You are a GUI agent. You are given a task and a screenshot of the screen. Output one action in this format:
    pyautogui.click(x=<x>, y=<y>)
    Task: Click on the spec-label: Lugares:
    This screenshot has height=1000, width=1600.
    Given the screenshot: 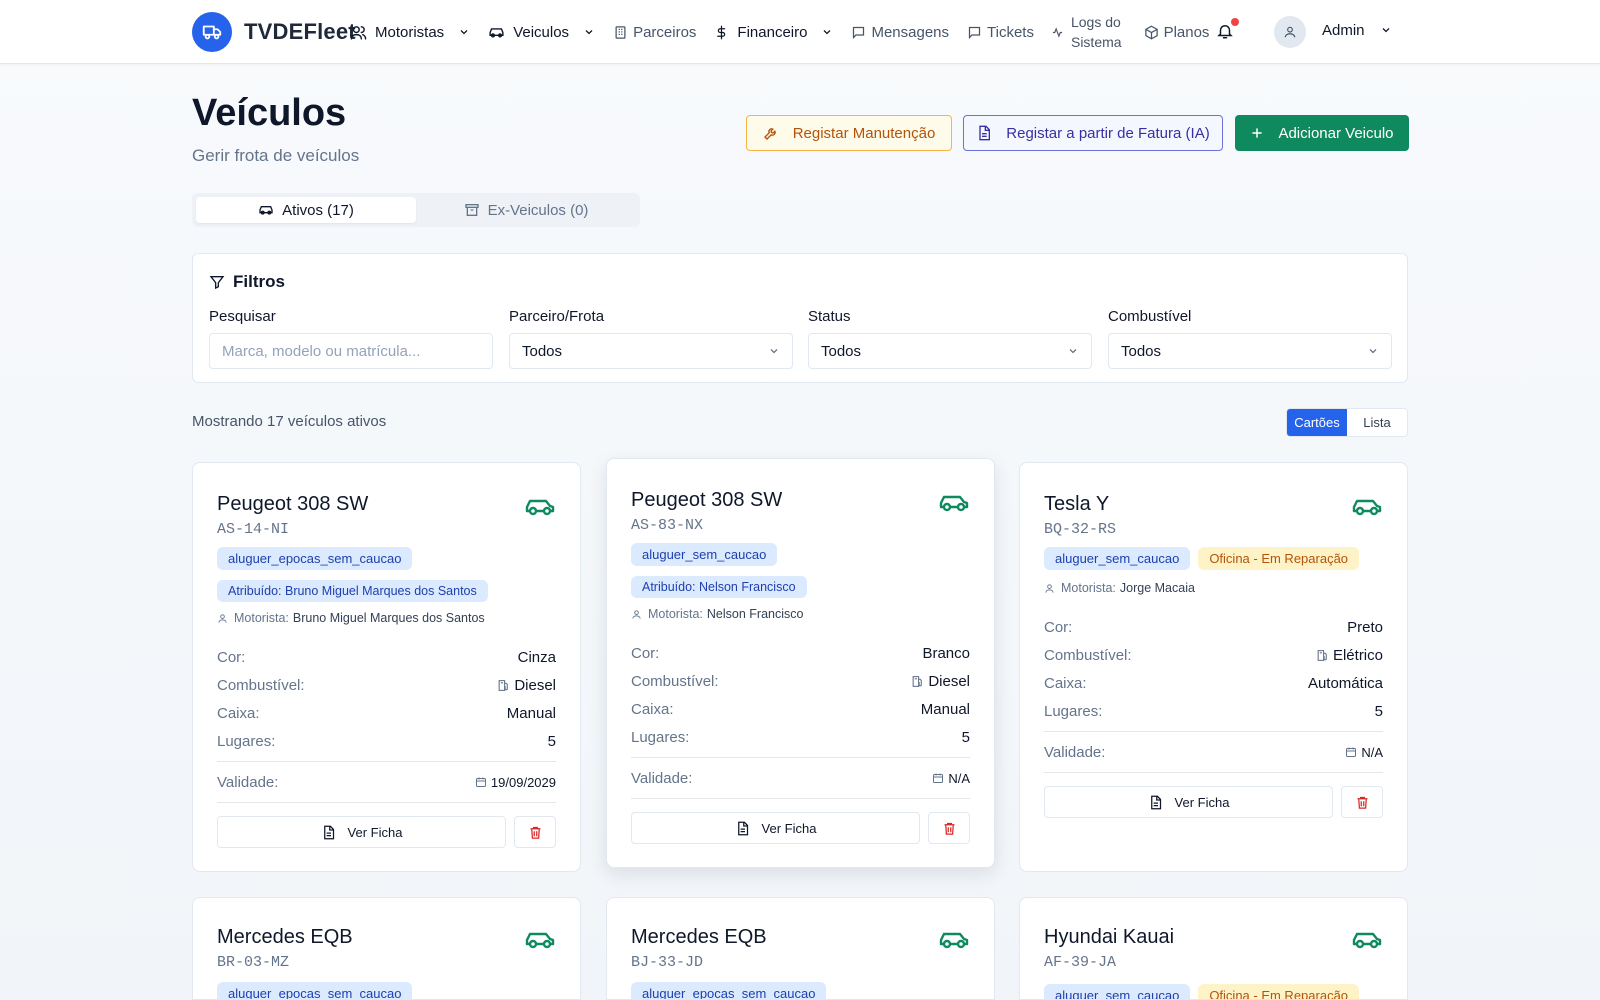 What is the action you would take?
    pyautogui.click(x=1073, y=711)
    